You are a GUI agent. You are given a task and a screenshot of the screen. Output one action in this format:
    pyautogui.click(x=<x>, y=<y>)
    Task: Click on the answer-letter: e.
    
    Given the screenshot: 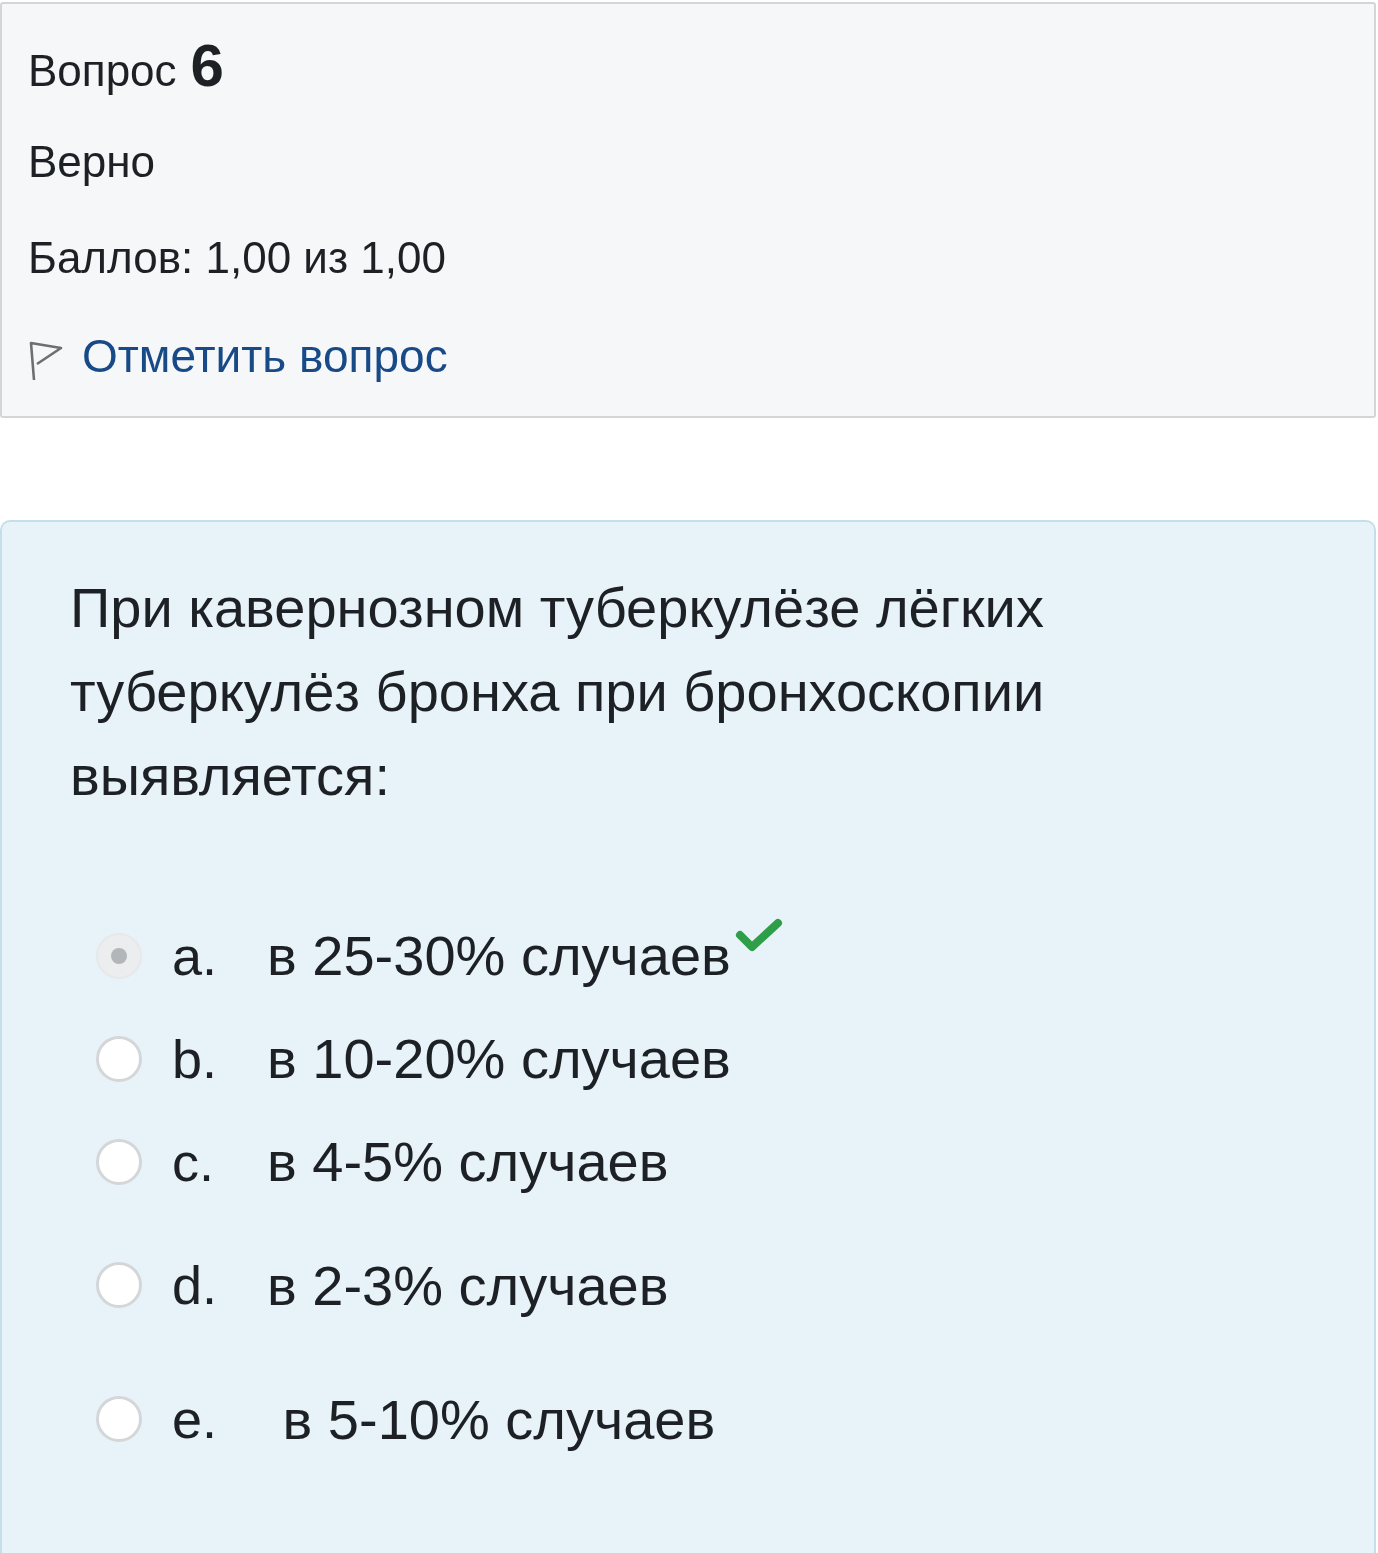 What is the action you would take?
    pyautogui.click(x=195, y=1419)
    